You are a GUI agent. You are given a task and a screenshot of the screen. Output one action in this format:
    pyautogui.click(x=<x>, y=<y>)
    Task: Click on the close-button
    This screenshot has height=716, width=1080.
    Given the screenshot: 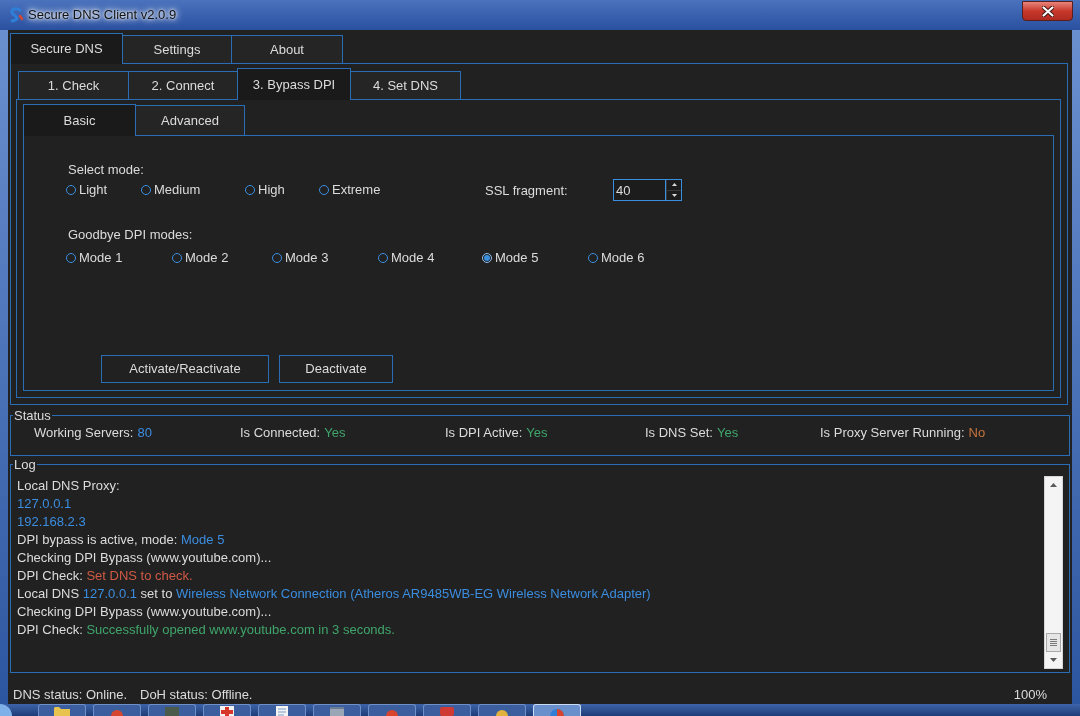 What is the action you would take?
    pyautogui.click(x=1047, y=11)
    